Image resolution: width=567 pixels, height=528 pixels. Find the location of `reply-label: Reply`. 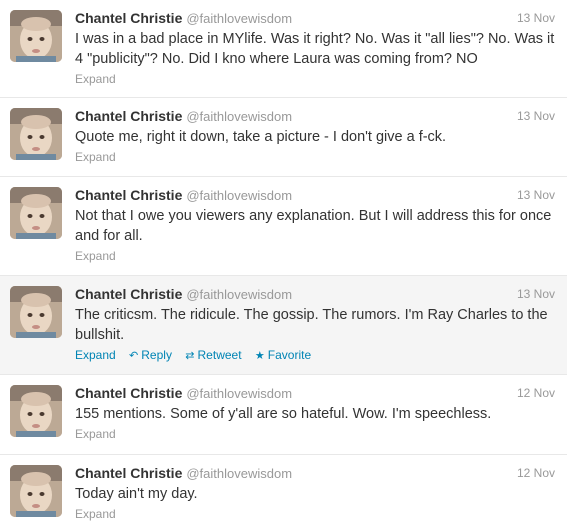

reply-label: Reply is located at coordinates (156, 355).